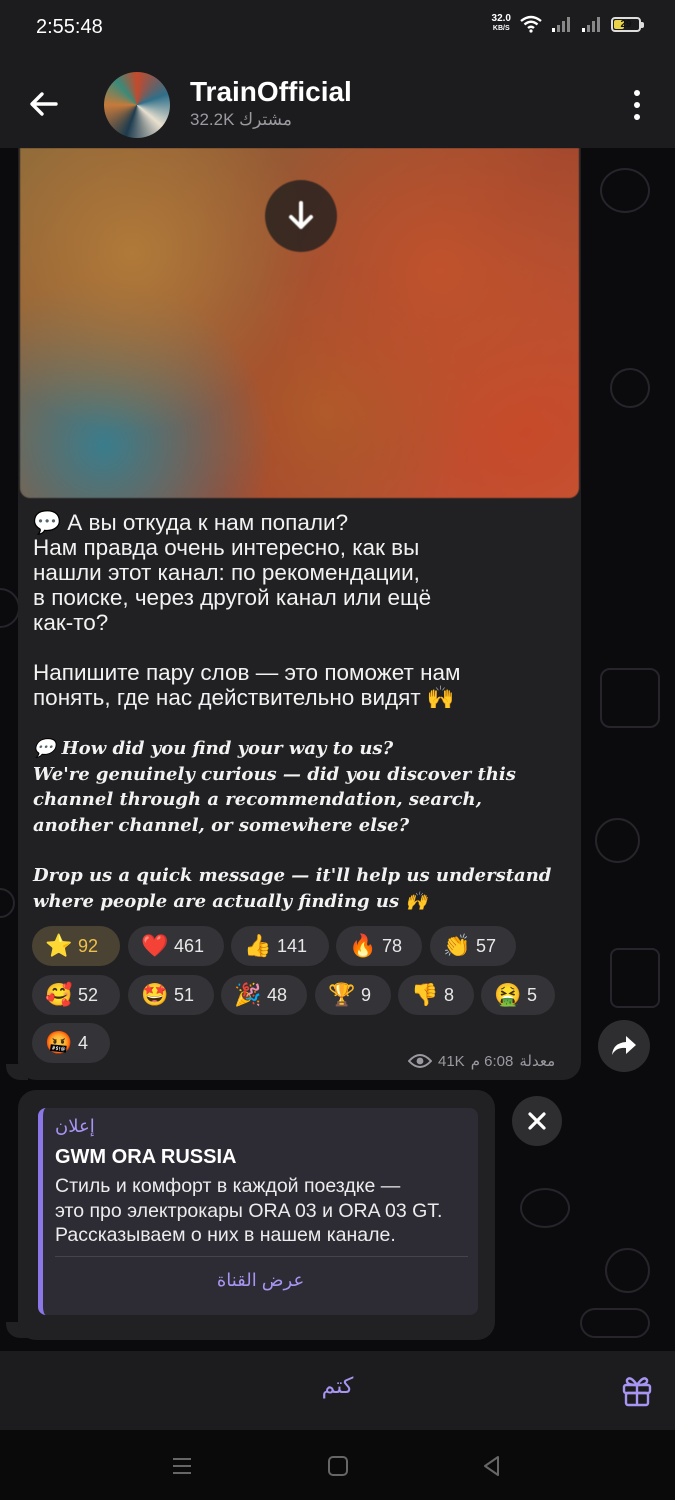 The image size is (675, 1500). What do you see at coordinates (241, 119) in the screenshot?
I see `subscriber-count: 32.2K مشترك` at bounding box center [241, 119].